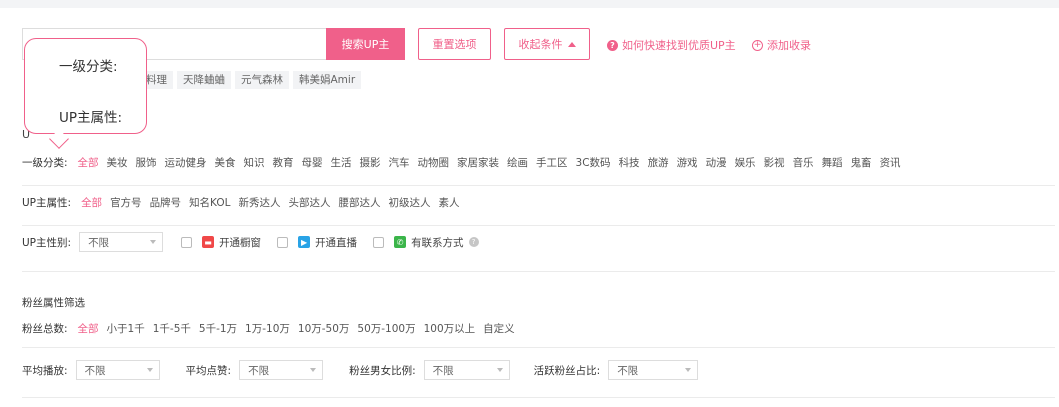  Describe the element at coordinates (225, 162) in the screenshot. I see `category-option: 美食` at that location.